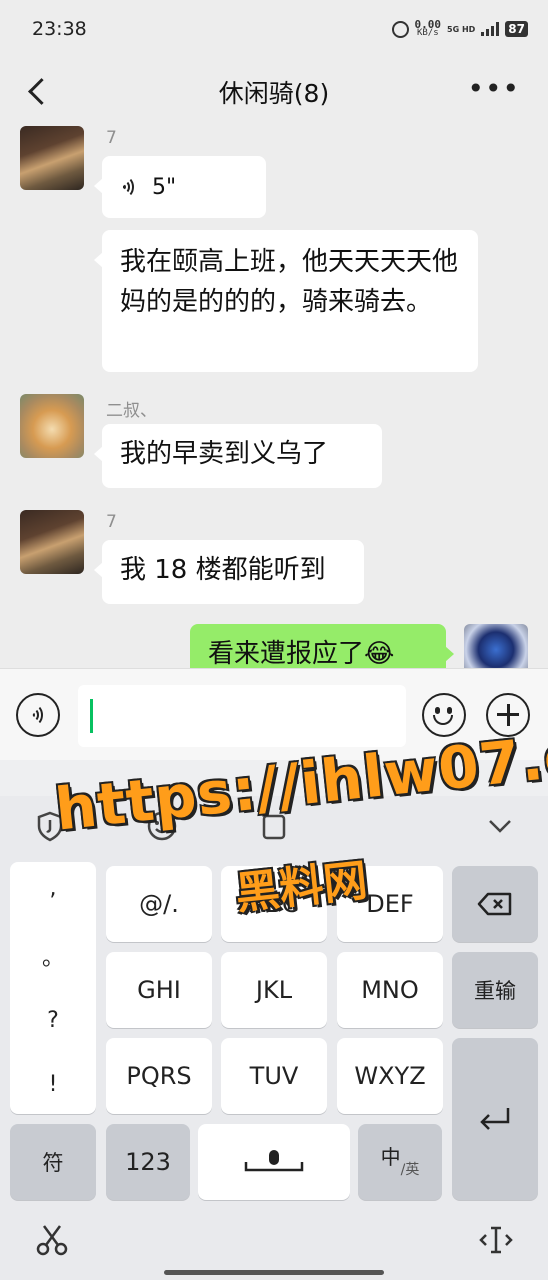 The image size is (548, 1280). What do you see at coordinates (53, 1020) in the screenshot?
I see `key-question: ?` at bounding box center [53, 1020].